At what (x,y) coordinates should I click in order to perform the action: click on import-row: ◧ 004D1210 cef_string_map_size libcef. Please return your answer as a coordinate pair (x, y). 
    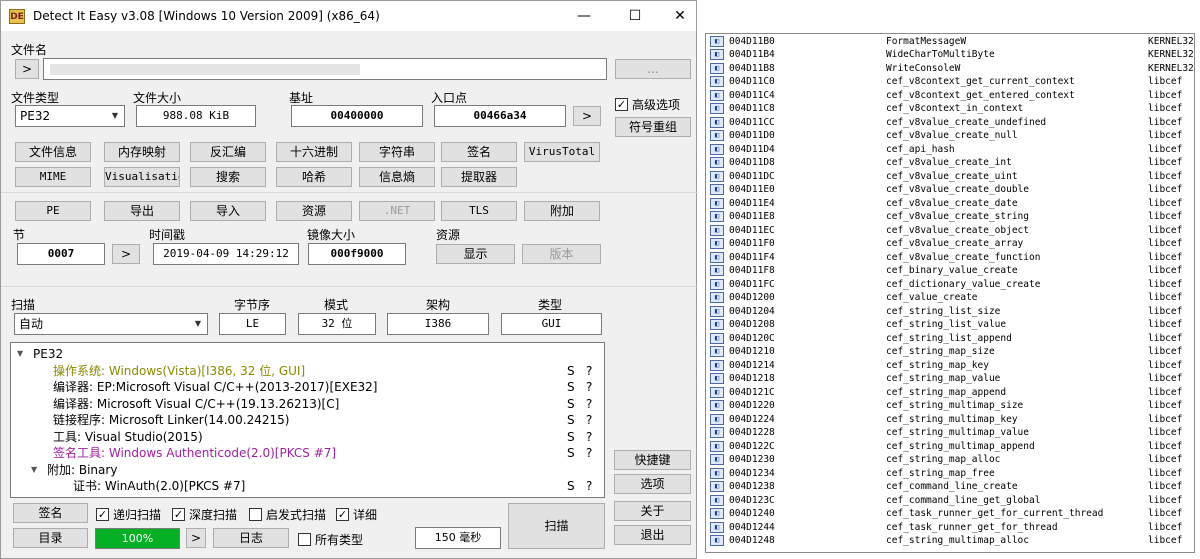
    Looking at the image, I should click on (950, 352).